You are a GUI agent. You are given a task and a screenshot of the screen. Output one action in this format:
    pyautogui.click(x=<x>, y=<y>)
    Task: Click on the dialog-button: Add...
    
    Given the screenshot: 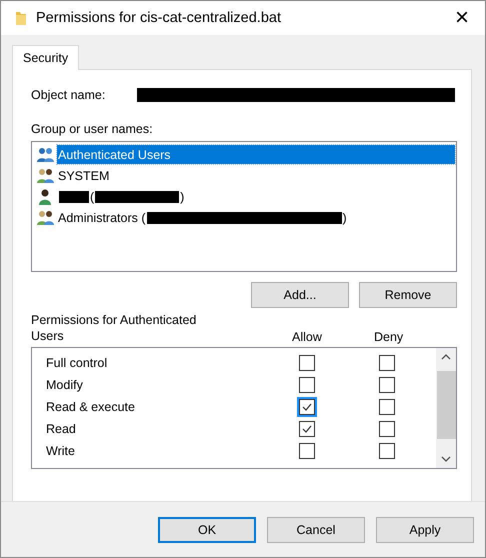 What is the action you would take?
    pyautogui.click(x=300, y=295)
    